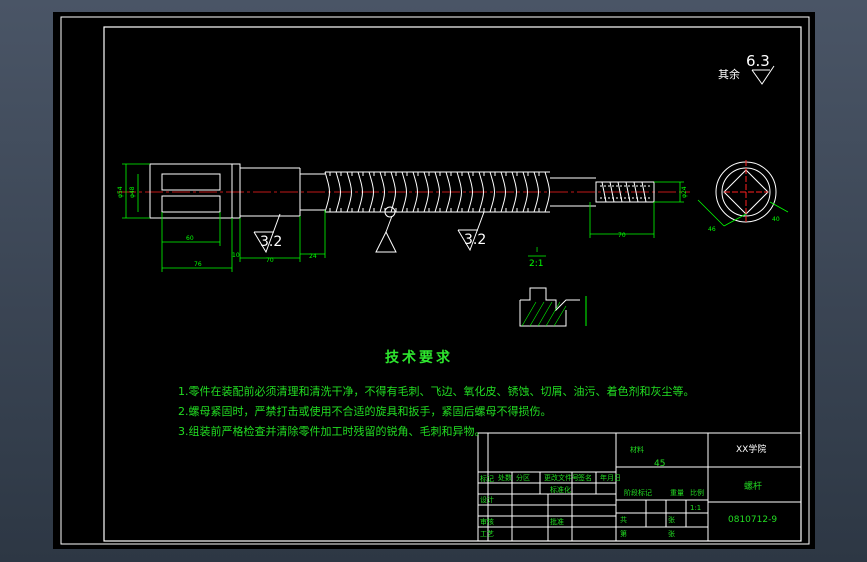 Image resolution: width=867 pixels, height=562 pixels. I want to click on dim-right-dia: φ24, so click(684, 192).